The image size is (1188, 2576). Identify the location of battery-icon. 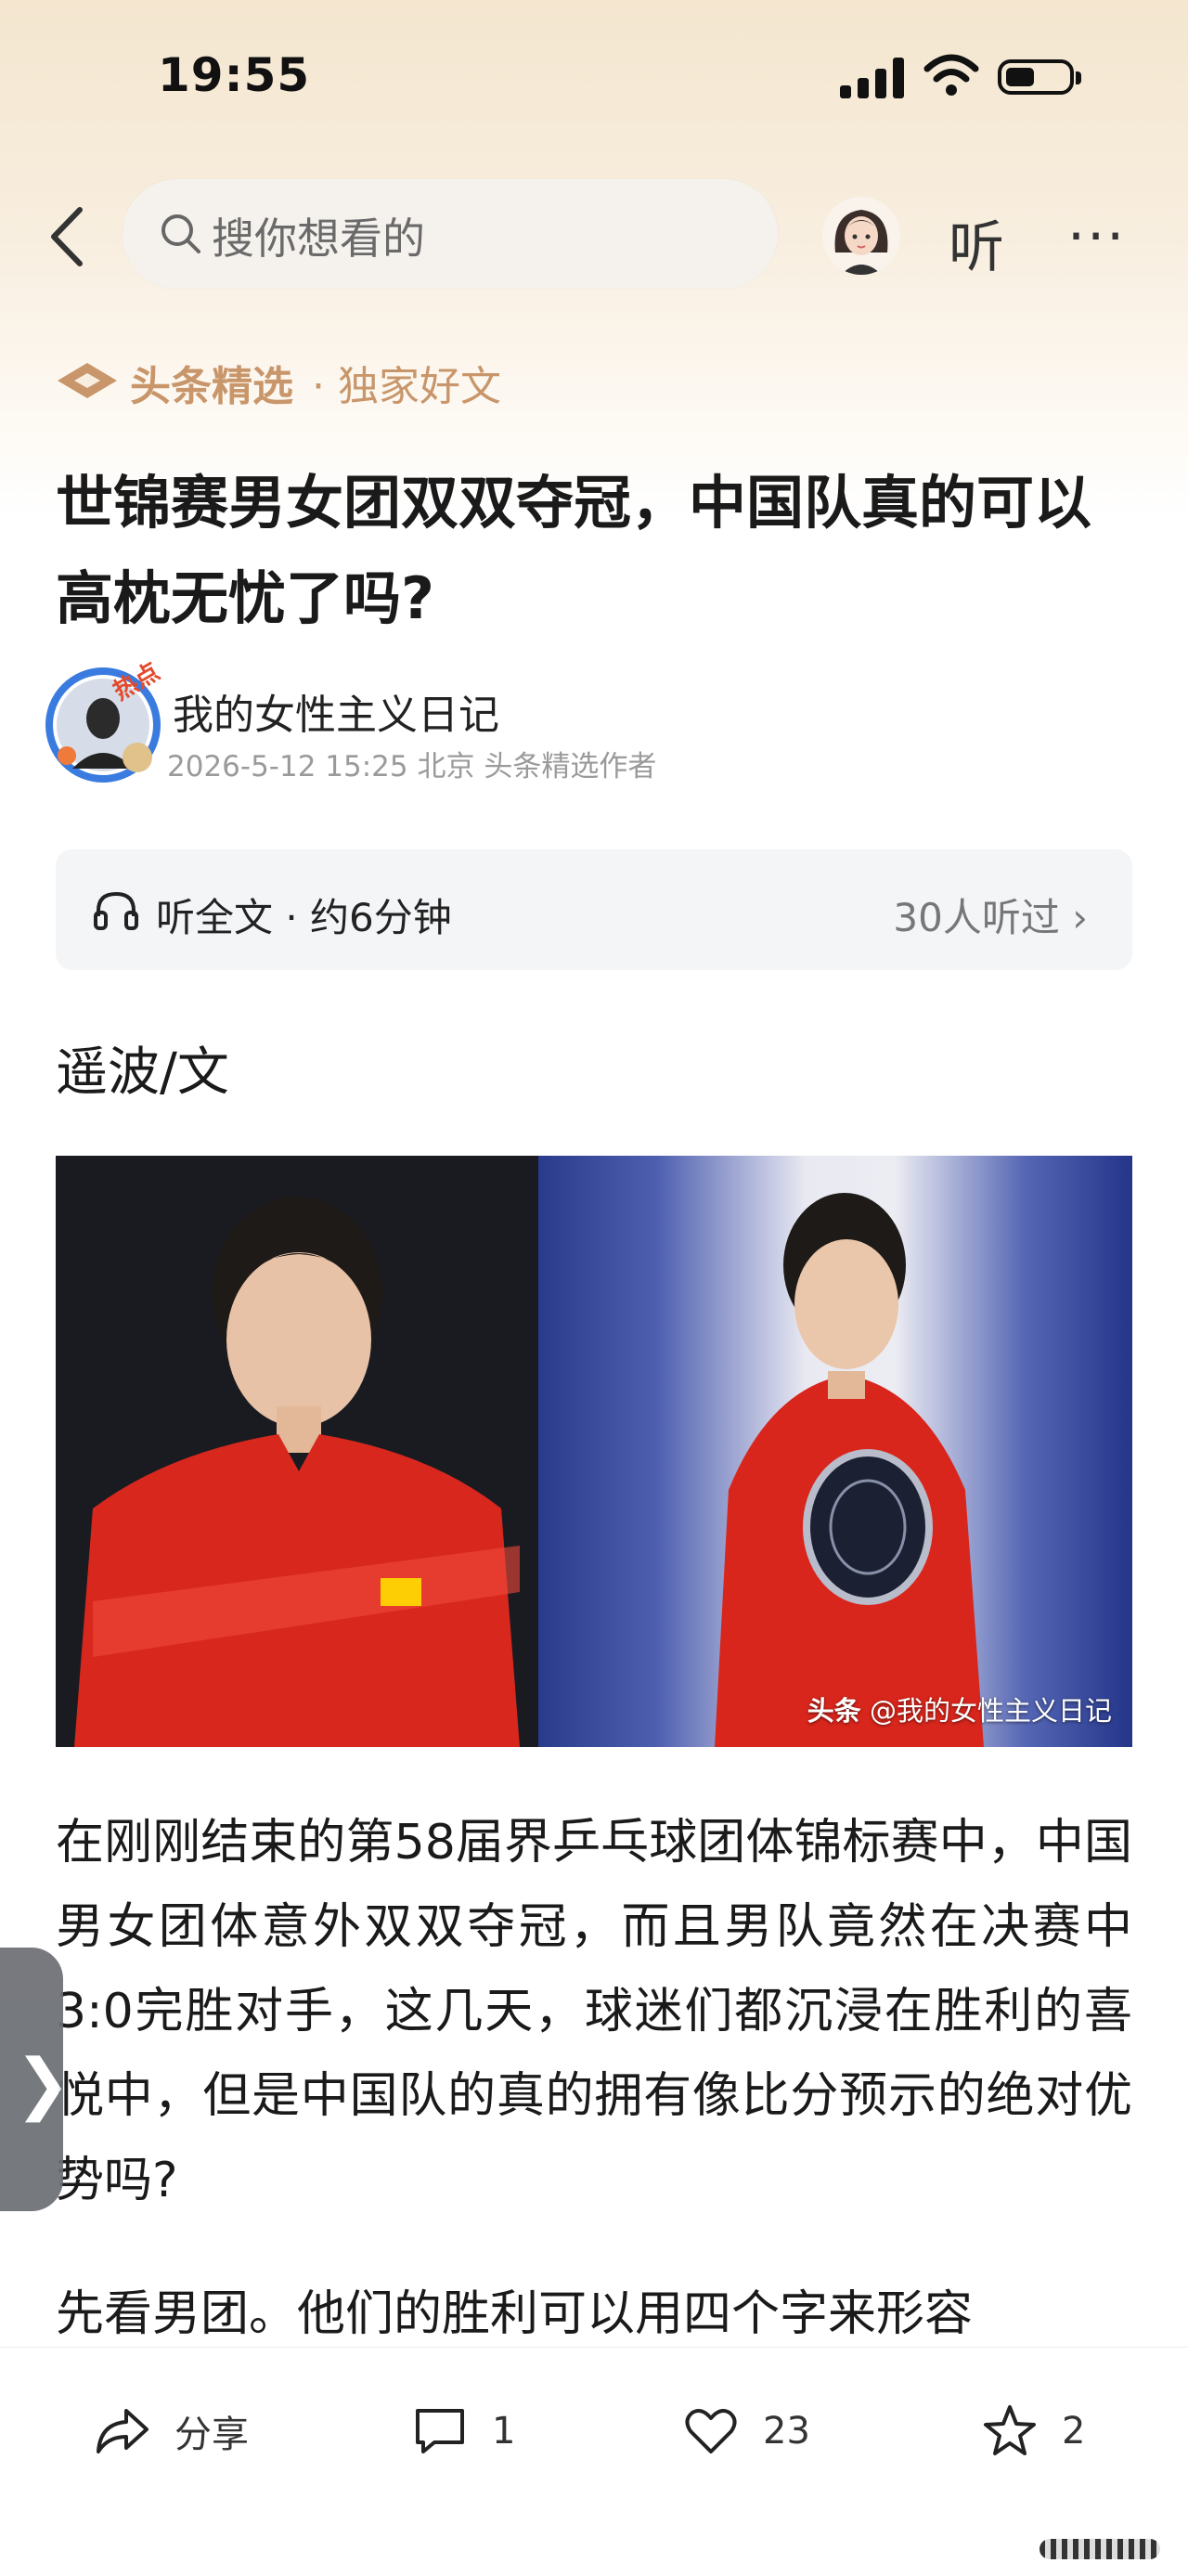
(1039, 77).